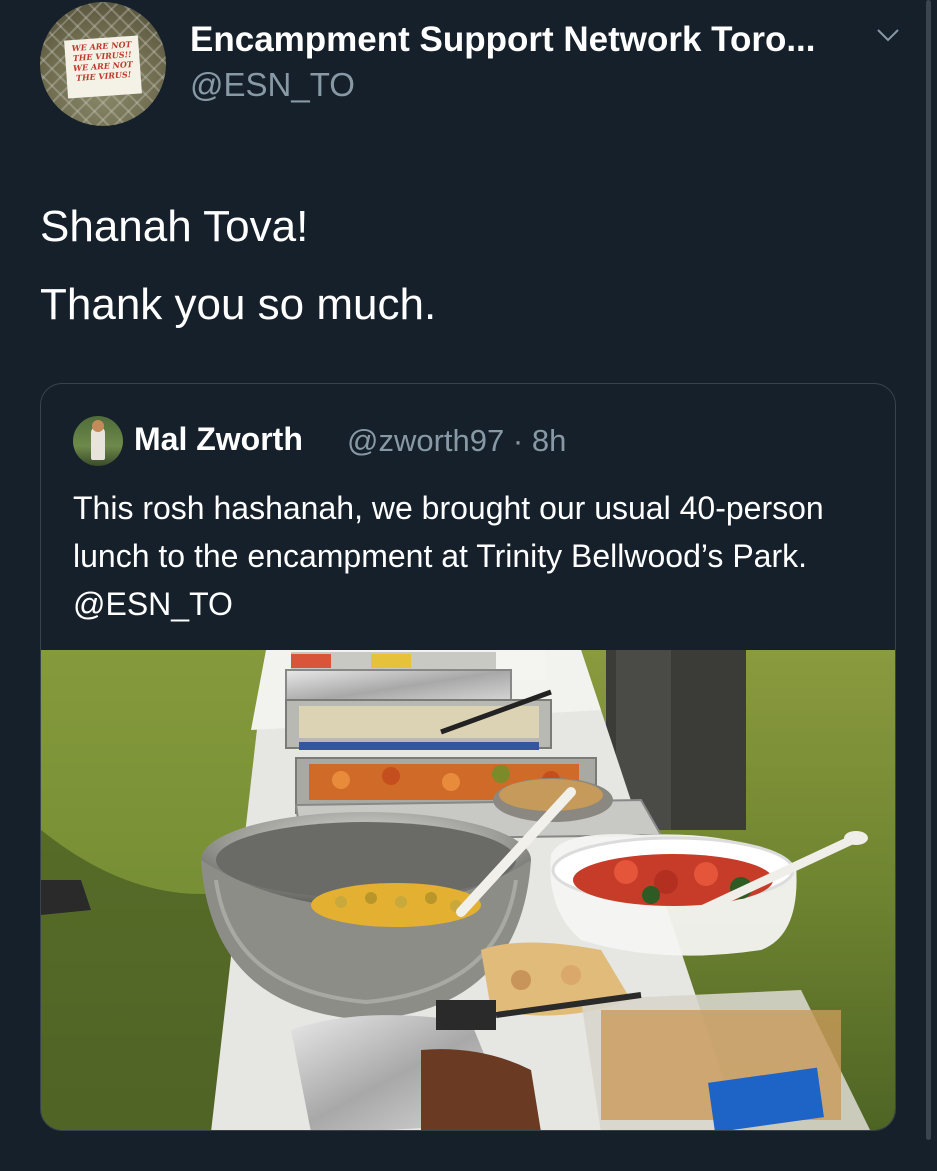  What do you see at coordinates (218, 439) in the screenshot?
I see `quoted-author-name: Mal Zworth` at bounding box center [218, 439].